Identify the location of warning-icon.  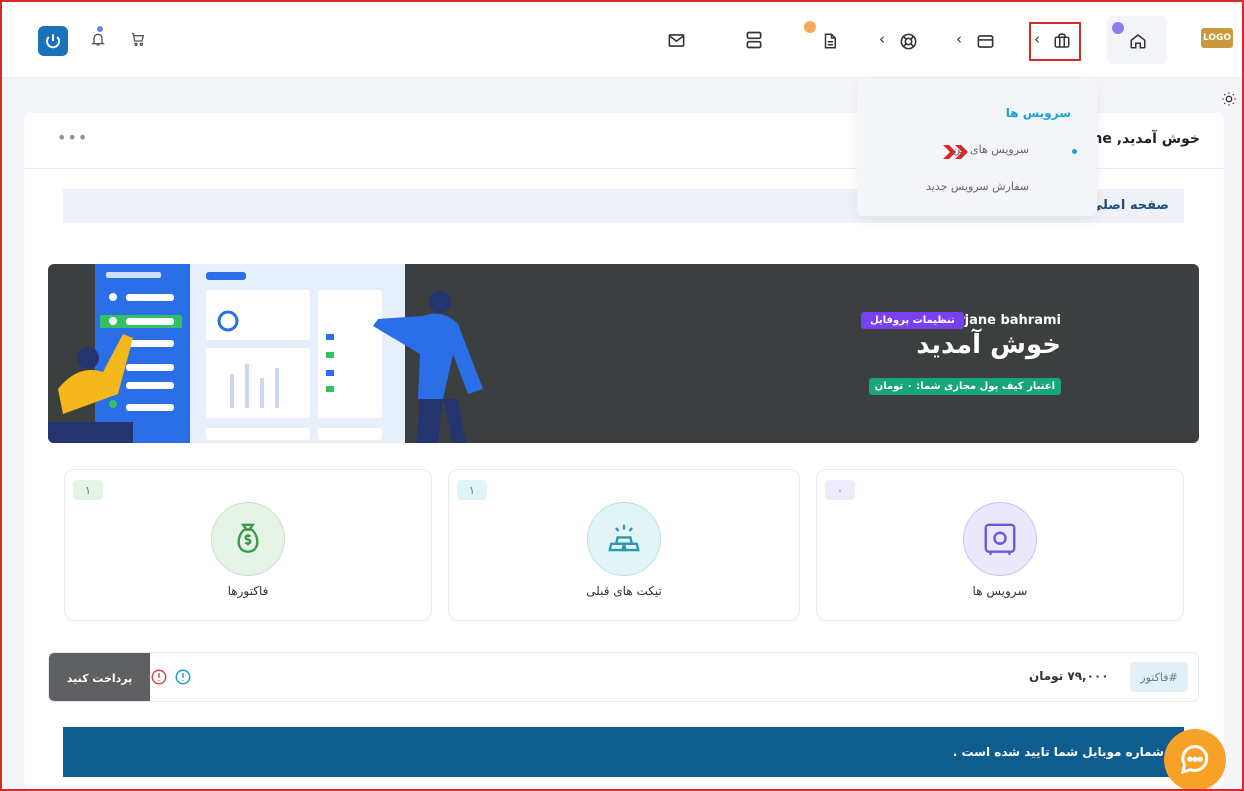
(159, 679).